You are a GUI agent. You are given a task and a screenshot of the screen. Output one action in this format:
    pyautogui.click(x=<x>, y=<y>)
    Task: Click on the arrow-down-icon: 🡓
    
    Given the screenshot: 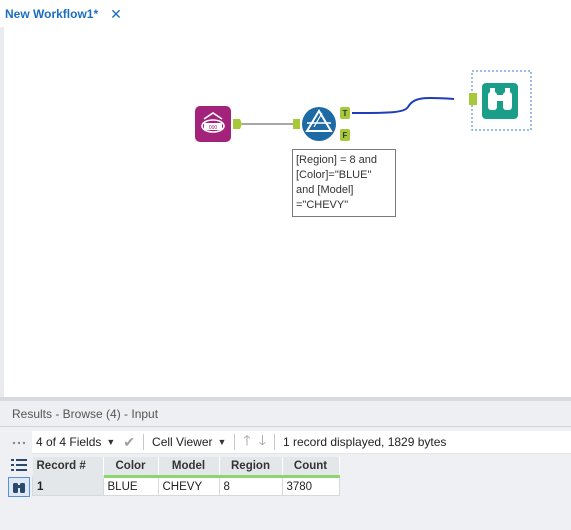 What is the action you would take?
    pyautogui.click(x=262, y=440)
    